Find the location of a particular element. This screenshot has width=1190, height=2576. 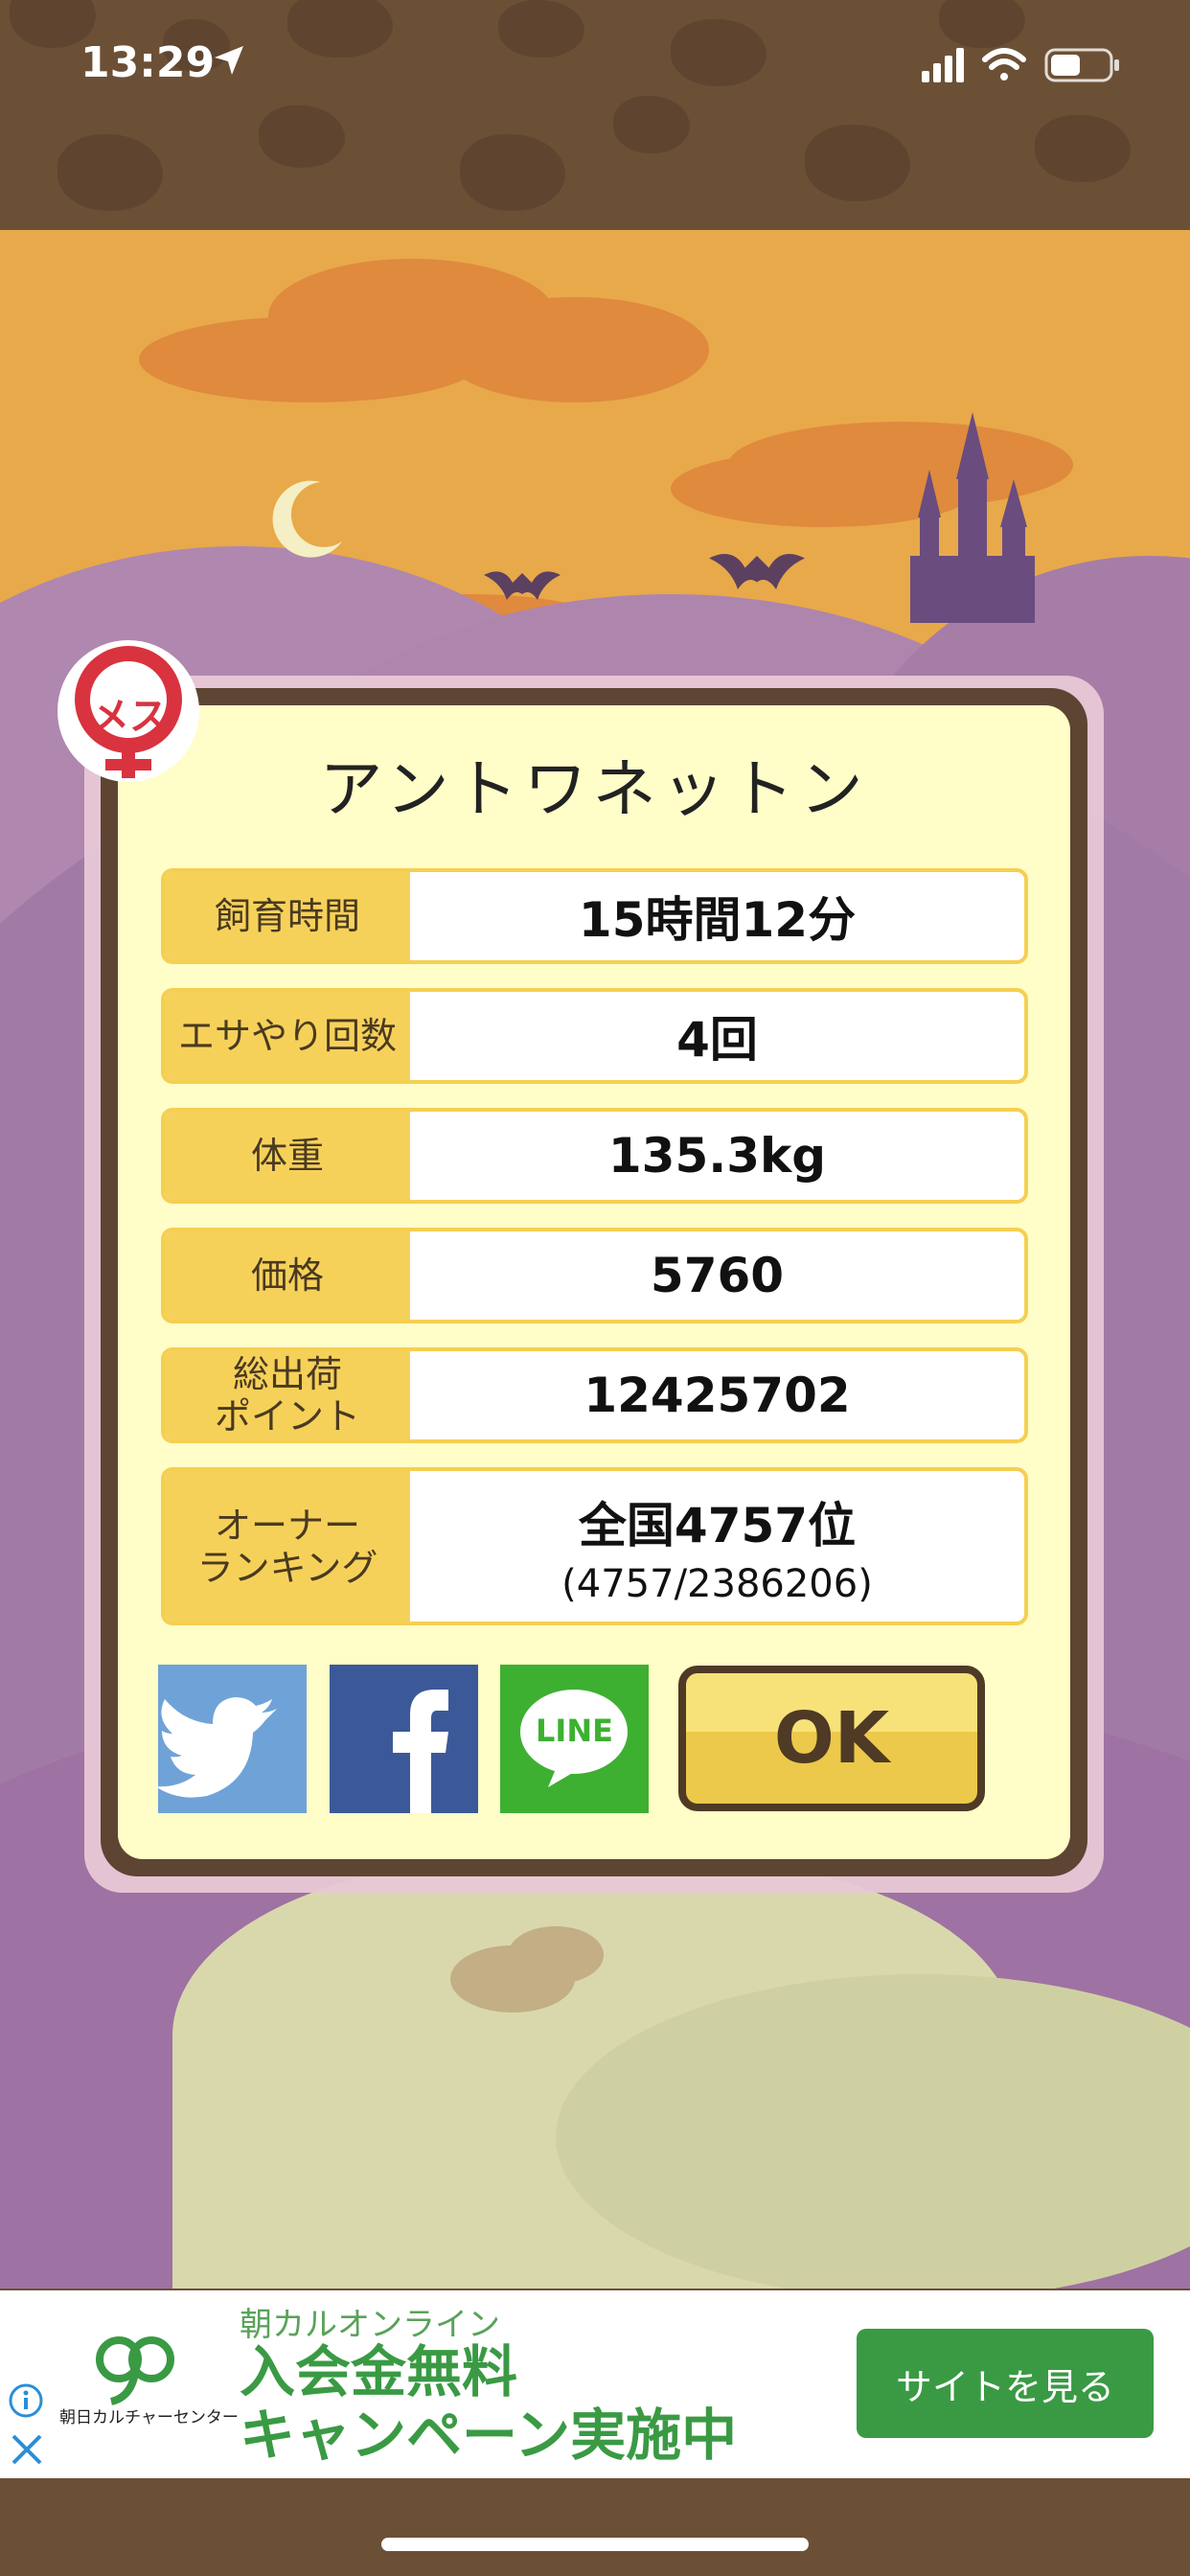

line-share-button: LINE is located at coordinates (574, 1739).